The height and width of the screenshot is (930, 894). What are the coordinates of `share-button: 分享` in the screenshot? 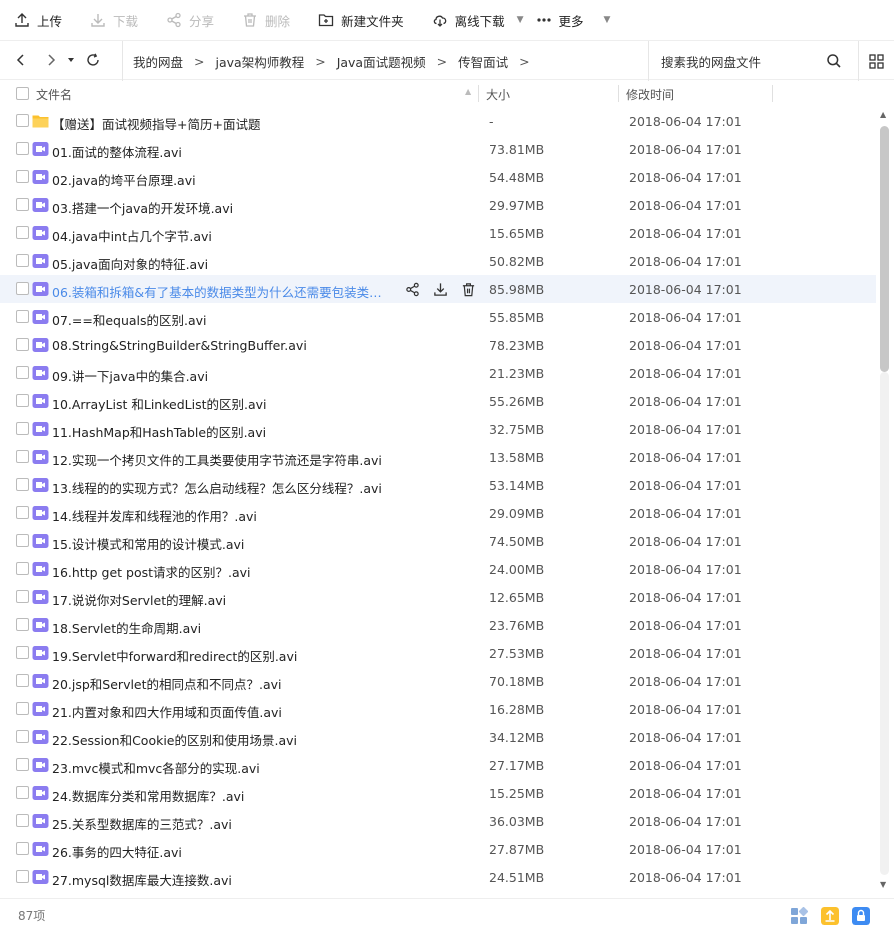 It's located at (190, 20).